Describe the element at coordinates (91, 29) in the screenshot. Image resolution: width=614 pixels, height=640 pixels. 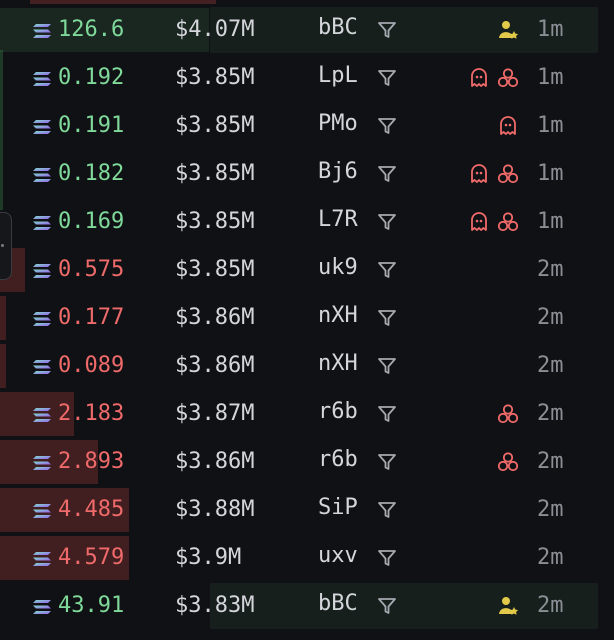
I see `trade-amount: 126.6` at that location.